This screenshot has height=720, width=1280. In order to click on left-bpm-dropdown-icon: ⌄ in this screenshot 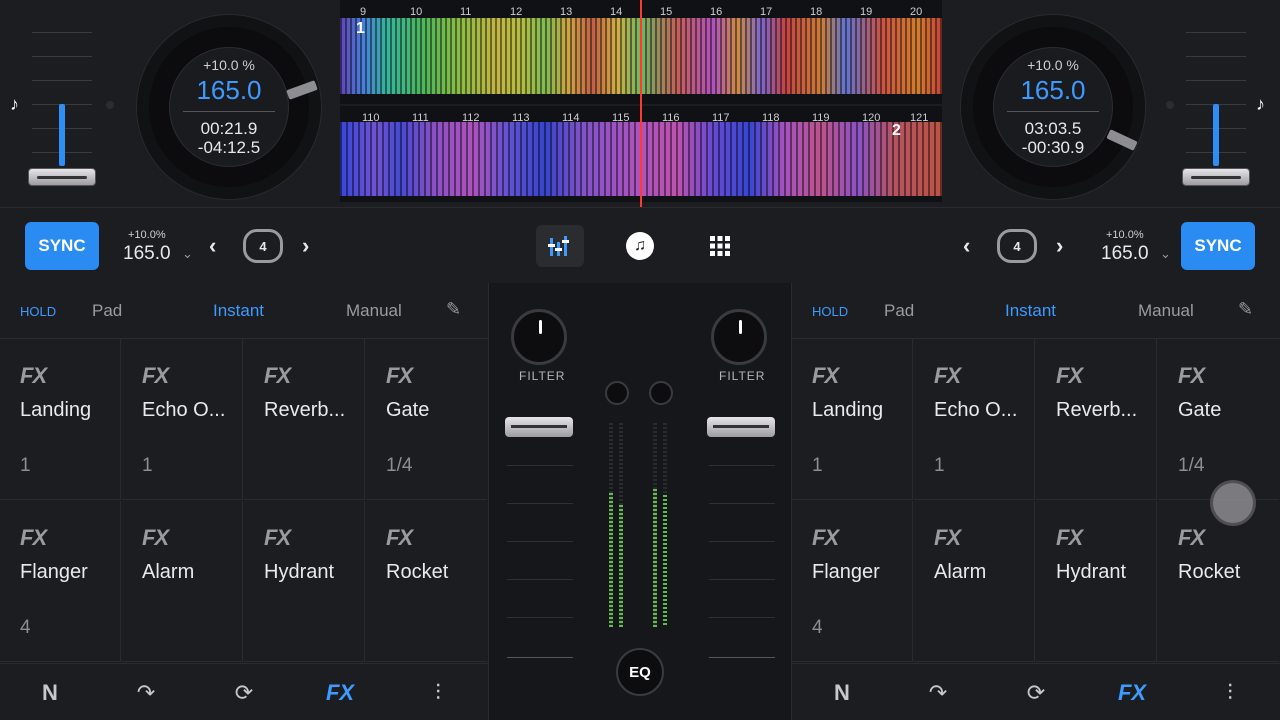, I will do `click(187, 254)`.